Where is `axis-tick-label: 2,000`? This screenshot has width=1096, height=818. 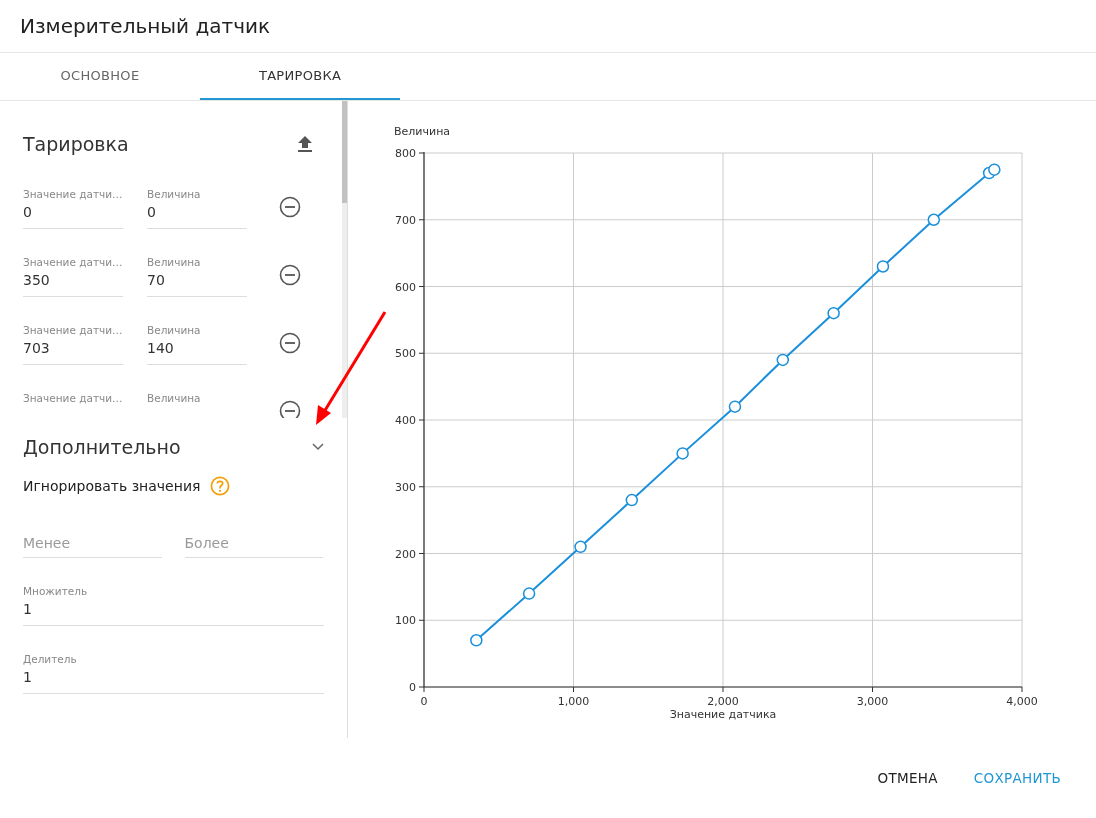 axis-tick-label: 2,000 is located at coordinates (723, 701).